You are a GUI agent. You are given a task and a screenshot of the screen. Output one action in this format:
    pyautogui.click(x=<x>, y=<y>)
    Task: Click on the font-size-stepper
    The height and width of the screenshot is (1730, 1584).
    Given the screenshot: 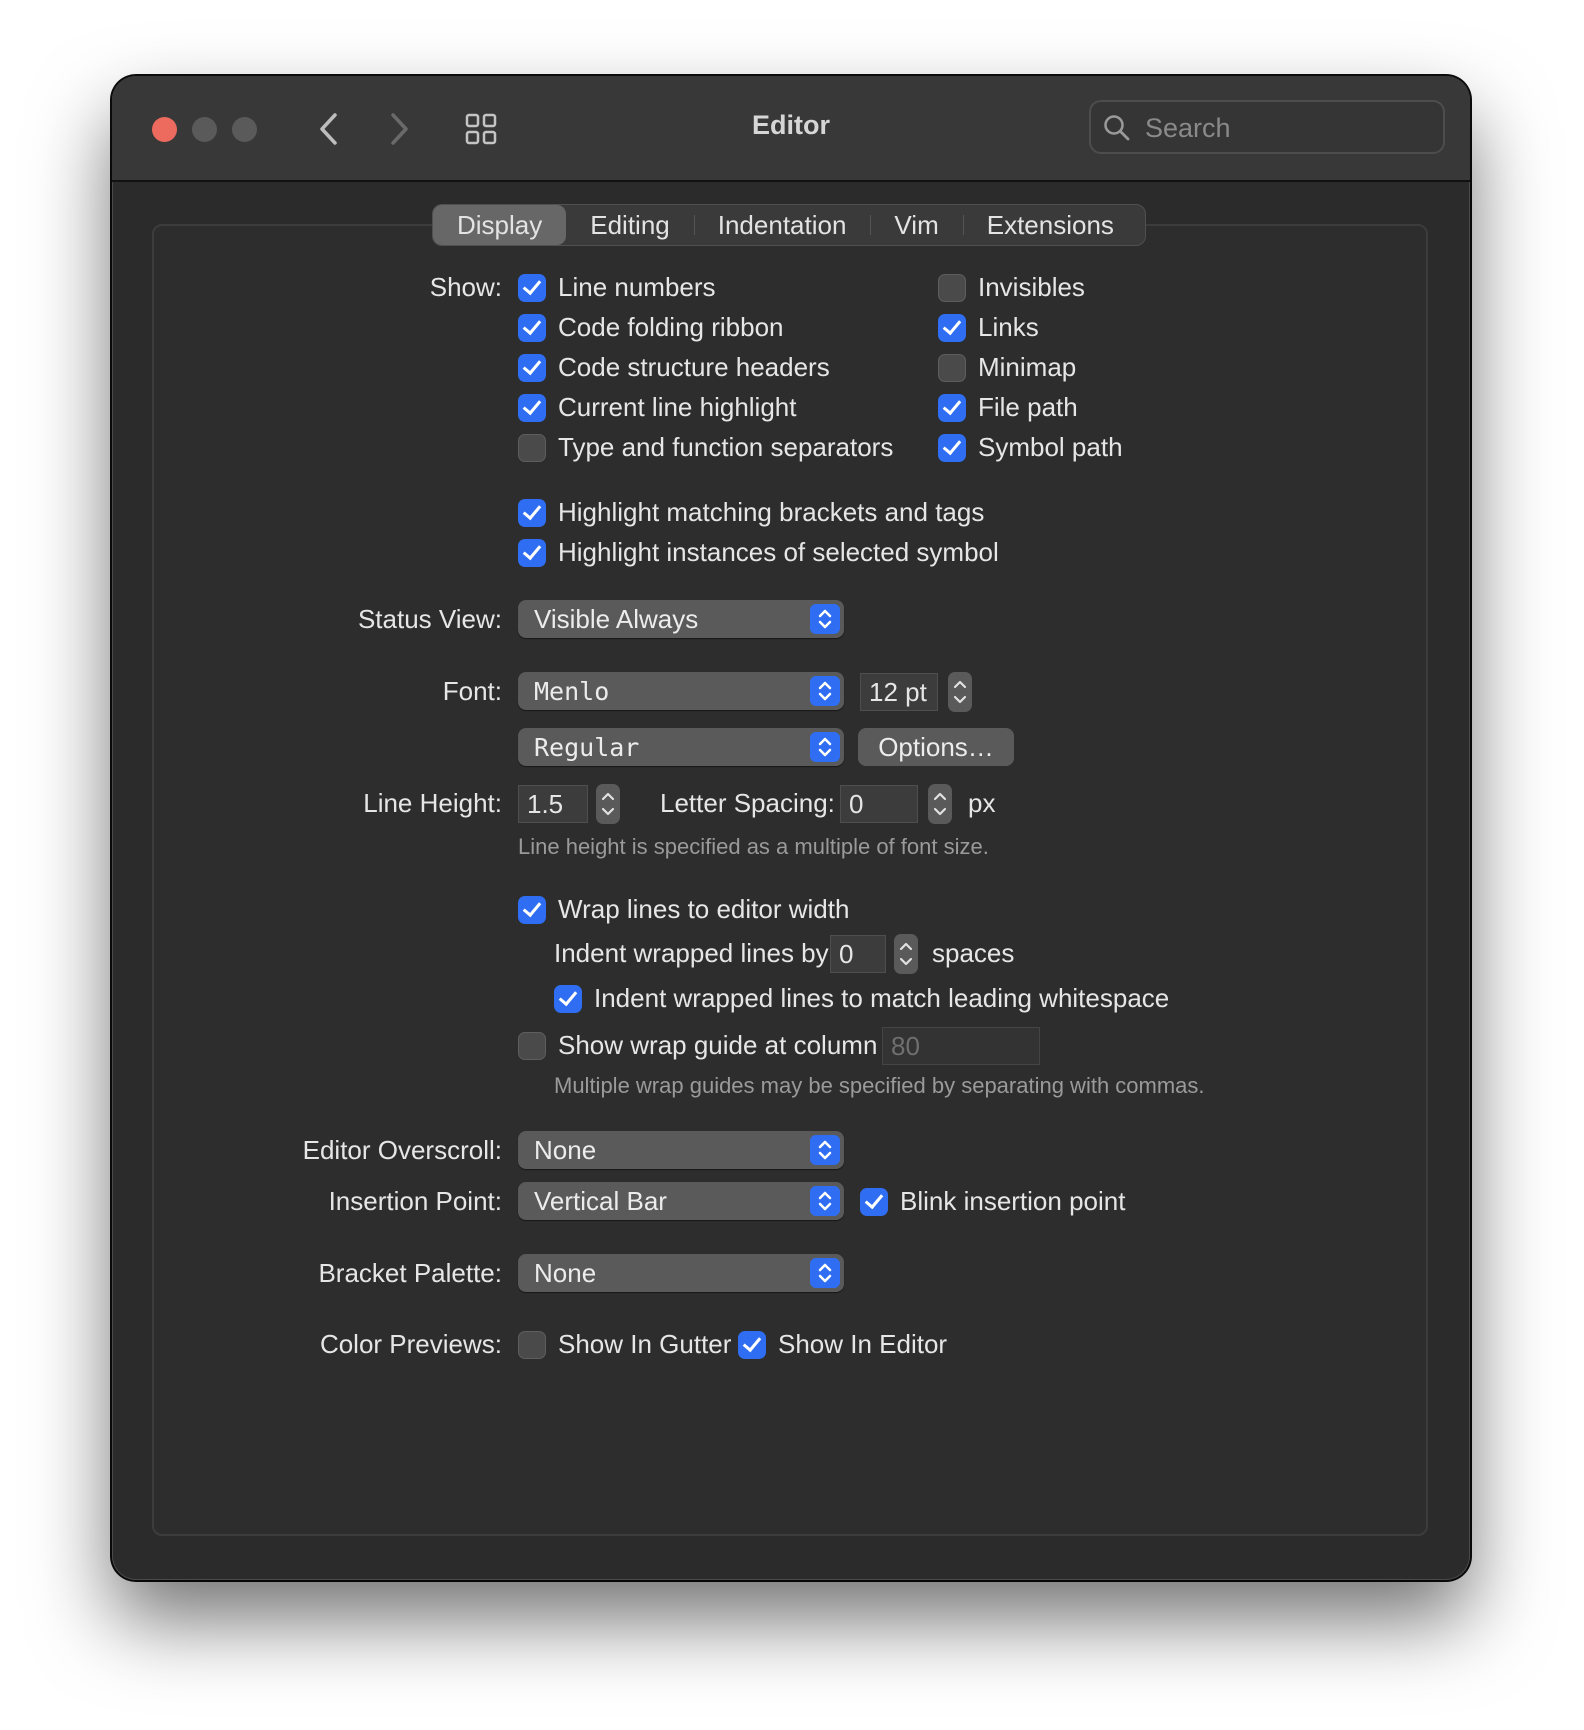 What is the action you would take?
    pyautogui.click(x=960, y=692)
    